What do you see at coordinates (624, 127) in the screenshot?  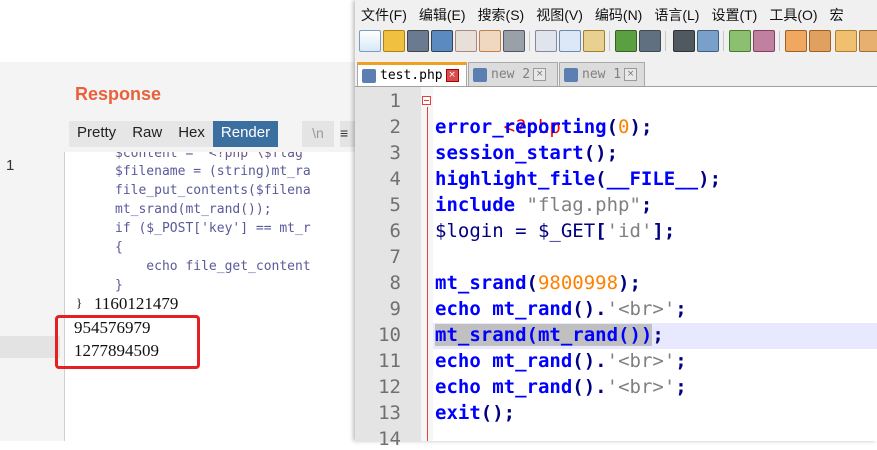 I see `code-number: 0` at bounding box center [624, 127].